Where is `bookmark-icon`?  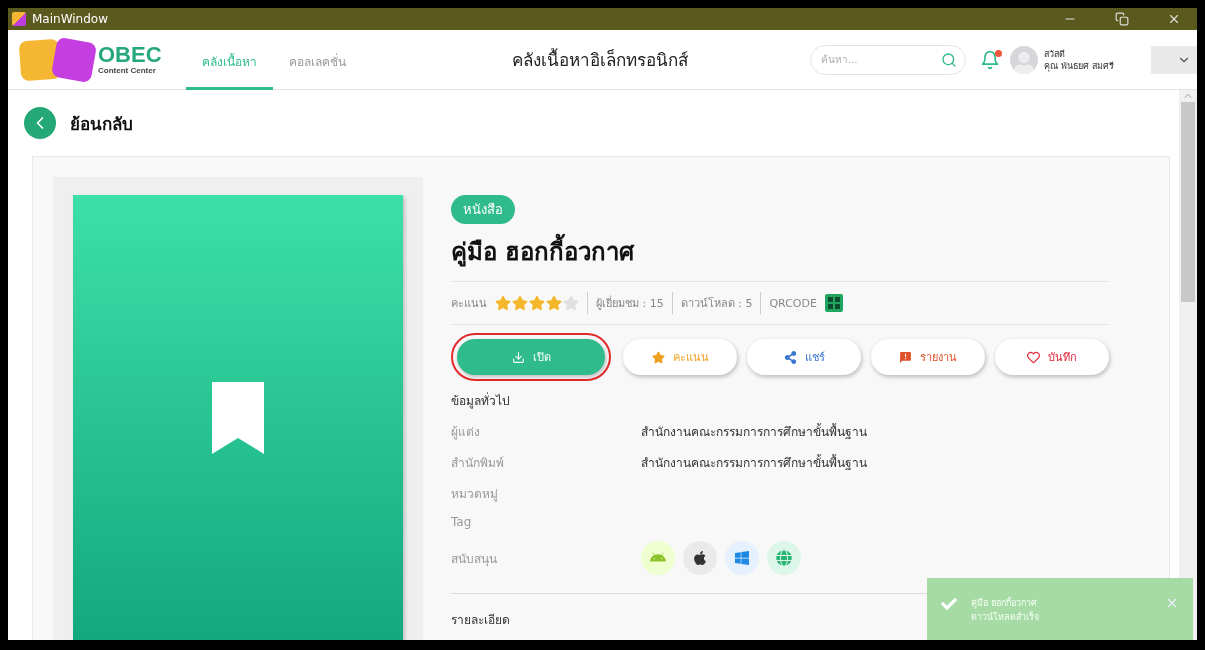 bookmark-icon is located at coordinates (238, 417).